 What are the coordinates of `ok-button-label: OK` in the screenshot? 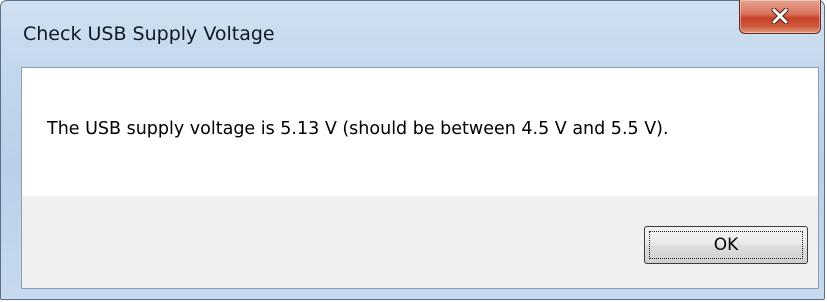 It's located at (726, 245).